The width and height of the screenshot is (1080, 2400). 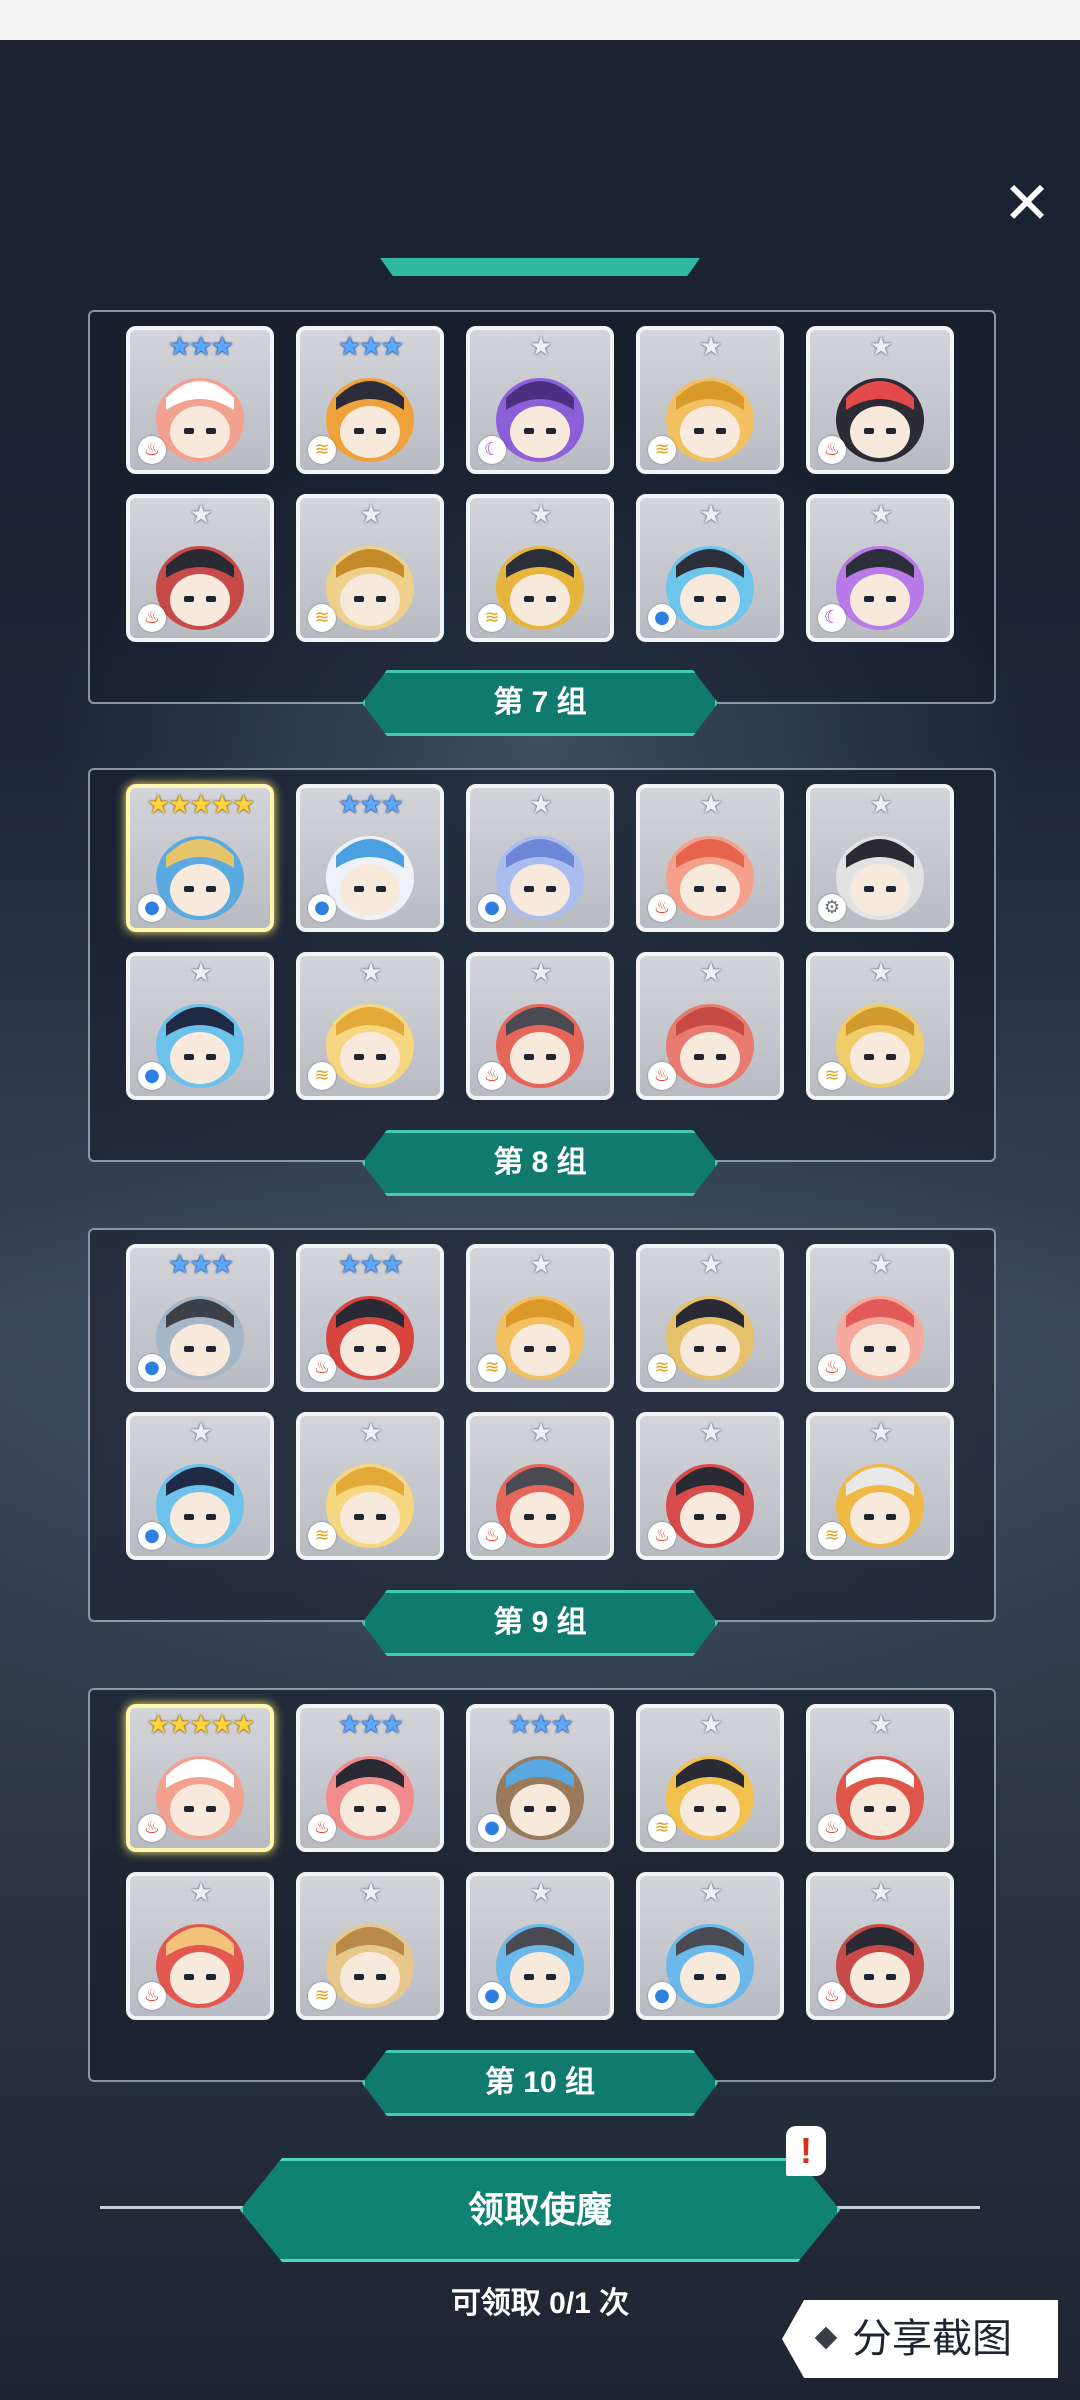 I want to click on group-panel: ★★★★★ ● ★★★ ● ★ ● ★ ♨ ★ ⚙ ★ ● ★ ≋ ★ ♨ ★ ♨ ★ ≋, so click(x=542, y=965).